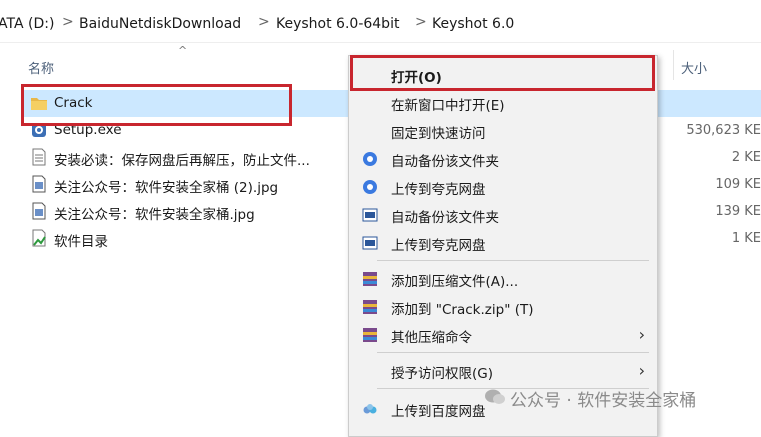  Describe the element at coordinates (156, 105) in the screenshot. I see `highlight-box-crack` at that location.